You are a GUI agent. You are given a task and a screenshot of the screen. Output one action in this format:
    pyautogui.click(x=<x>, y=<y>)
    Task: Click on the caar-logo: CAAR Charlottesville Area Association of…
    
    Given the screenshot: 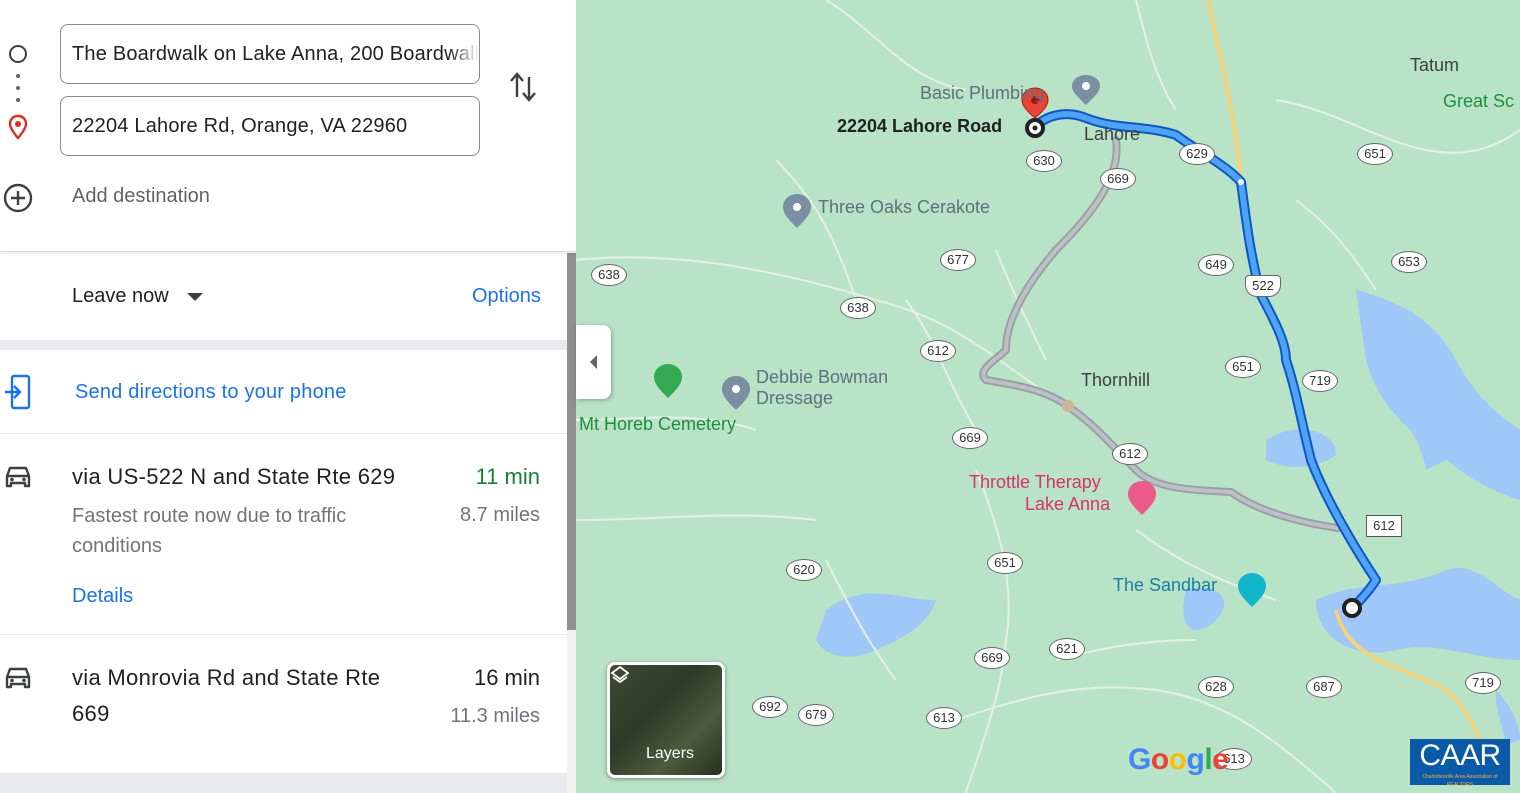 What is the action you would take?
    pyautogui.click(x=1460, y=763)
    